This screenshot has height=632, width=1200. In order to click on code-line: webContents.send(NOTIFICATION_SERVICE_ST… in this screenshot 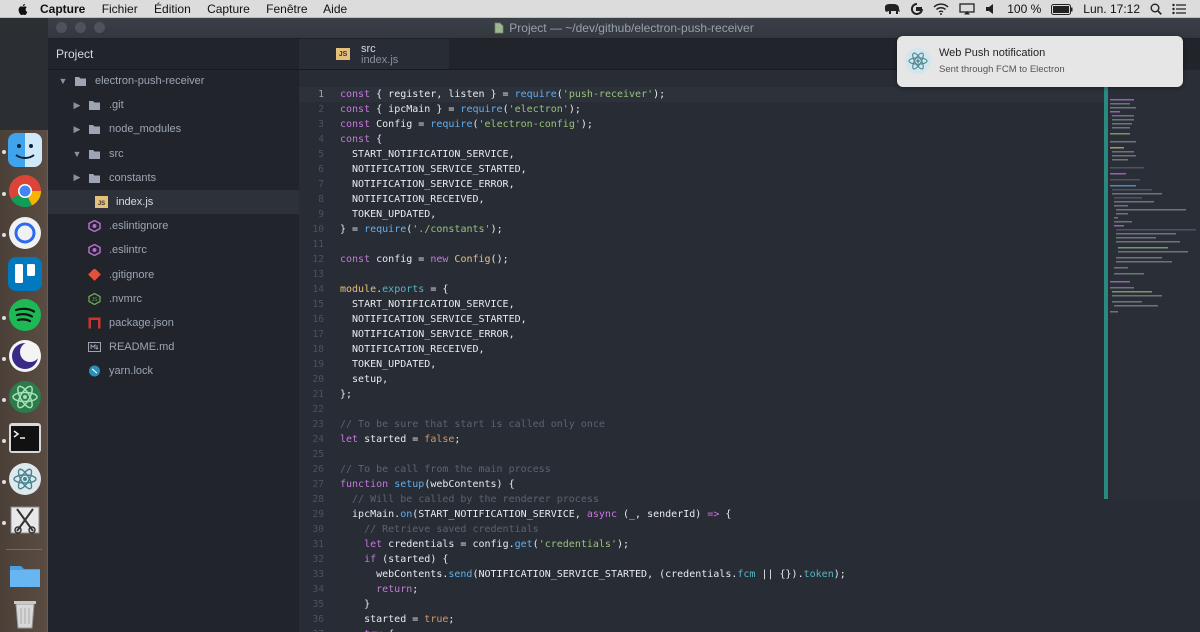, I will do `click(724, 574)`.